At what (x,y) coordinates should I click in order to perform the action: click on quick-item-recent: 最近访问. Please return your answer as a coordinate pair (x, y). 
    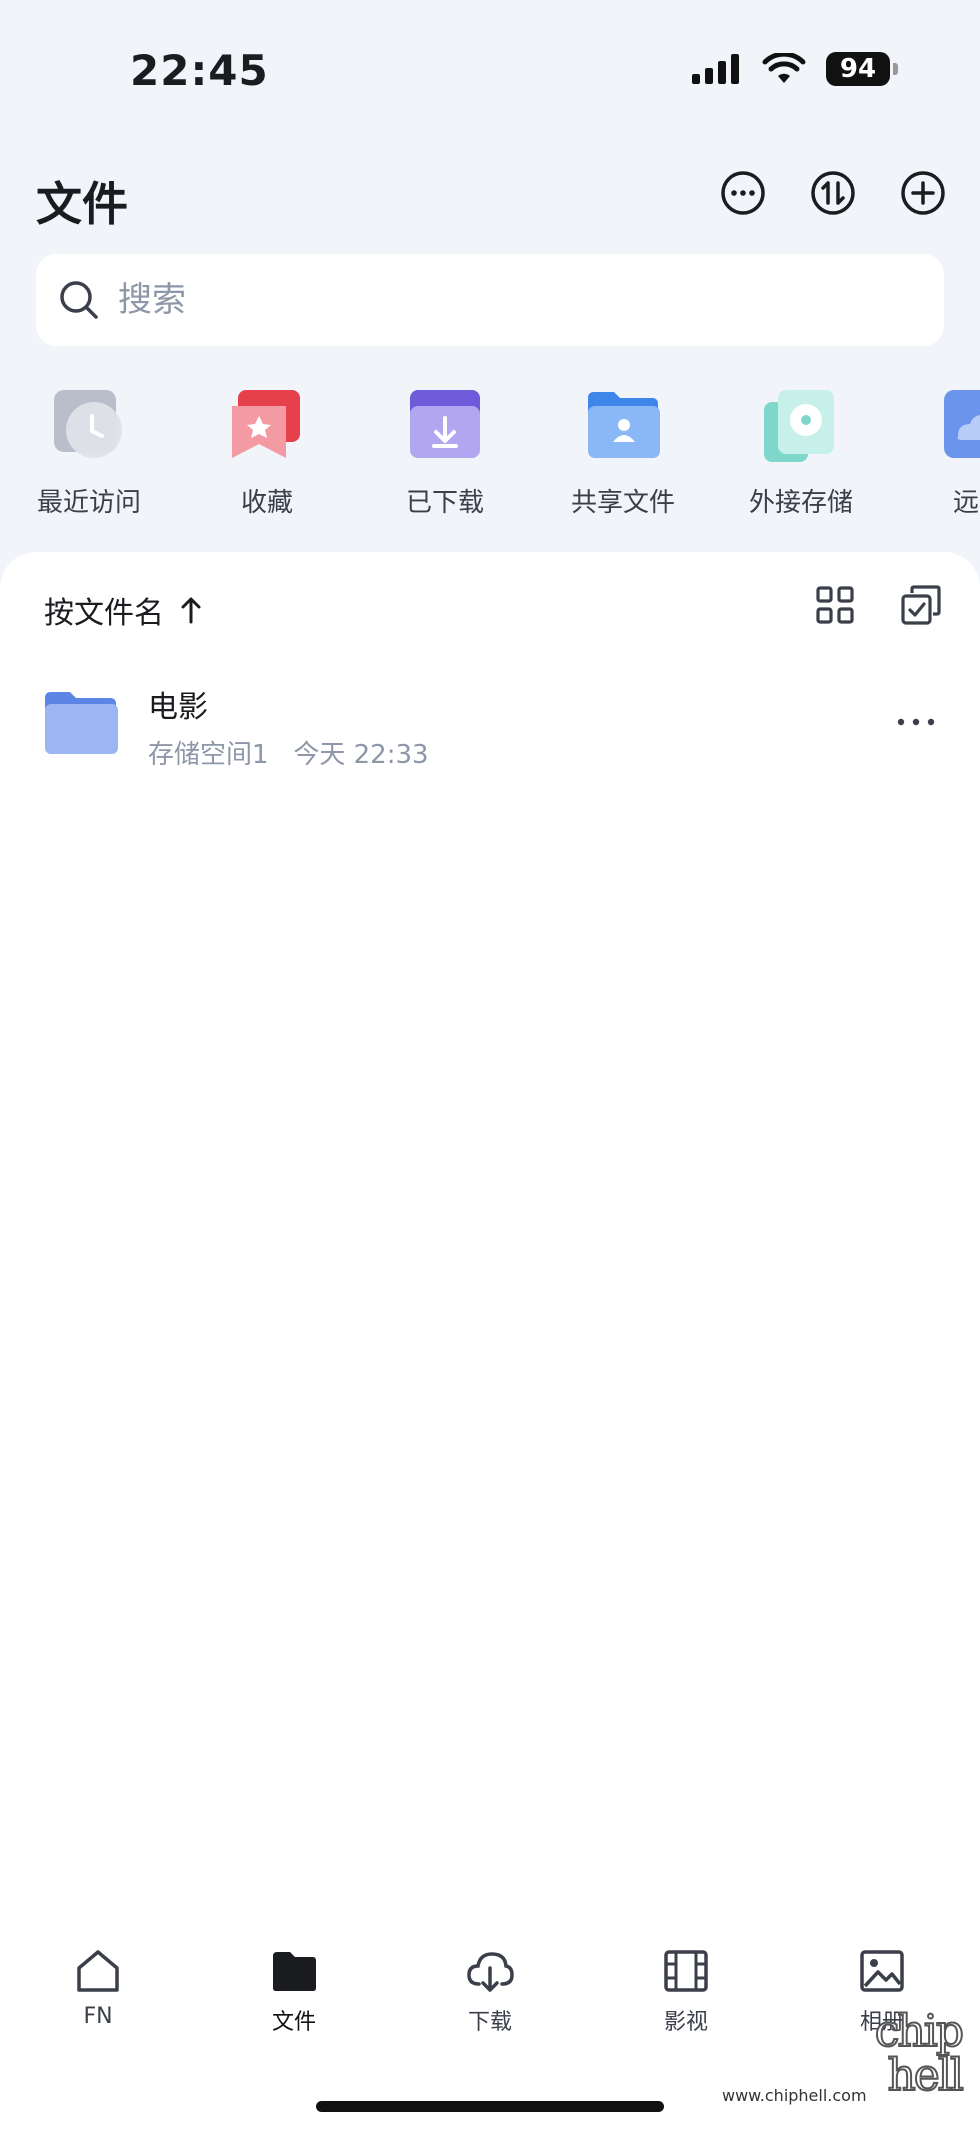
    Looking at the image, I should click on (89, 451).